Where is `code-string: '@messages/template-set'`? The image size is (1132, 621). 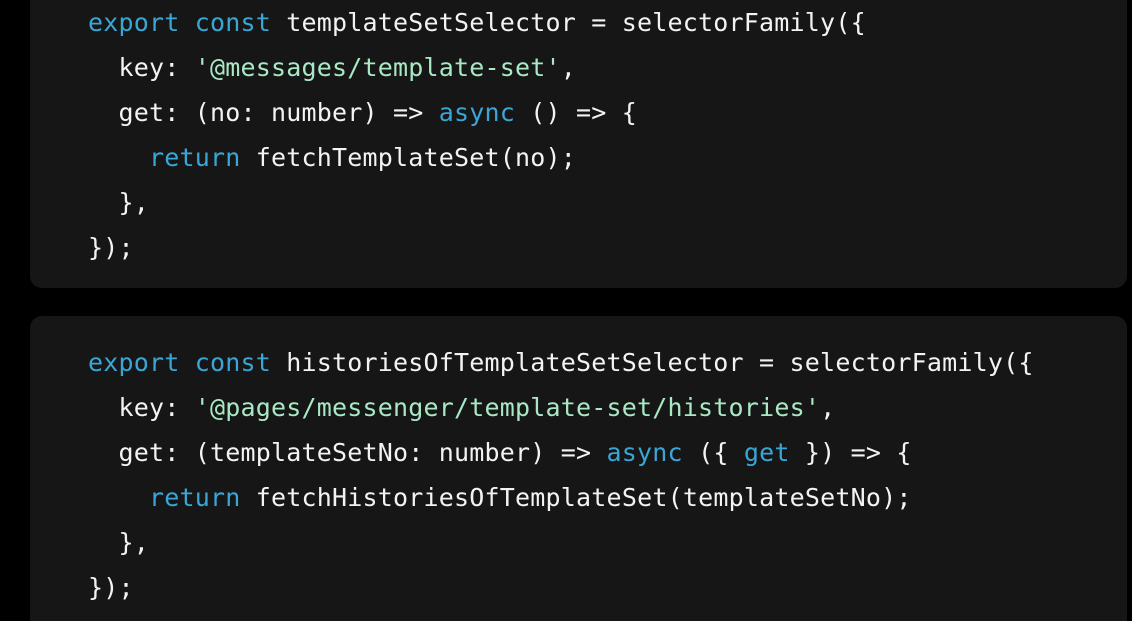
code-string: '@messages/template-set' is located at coordinates (377, 67).